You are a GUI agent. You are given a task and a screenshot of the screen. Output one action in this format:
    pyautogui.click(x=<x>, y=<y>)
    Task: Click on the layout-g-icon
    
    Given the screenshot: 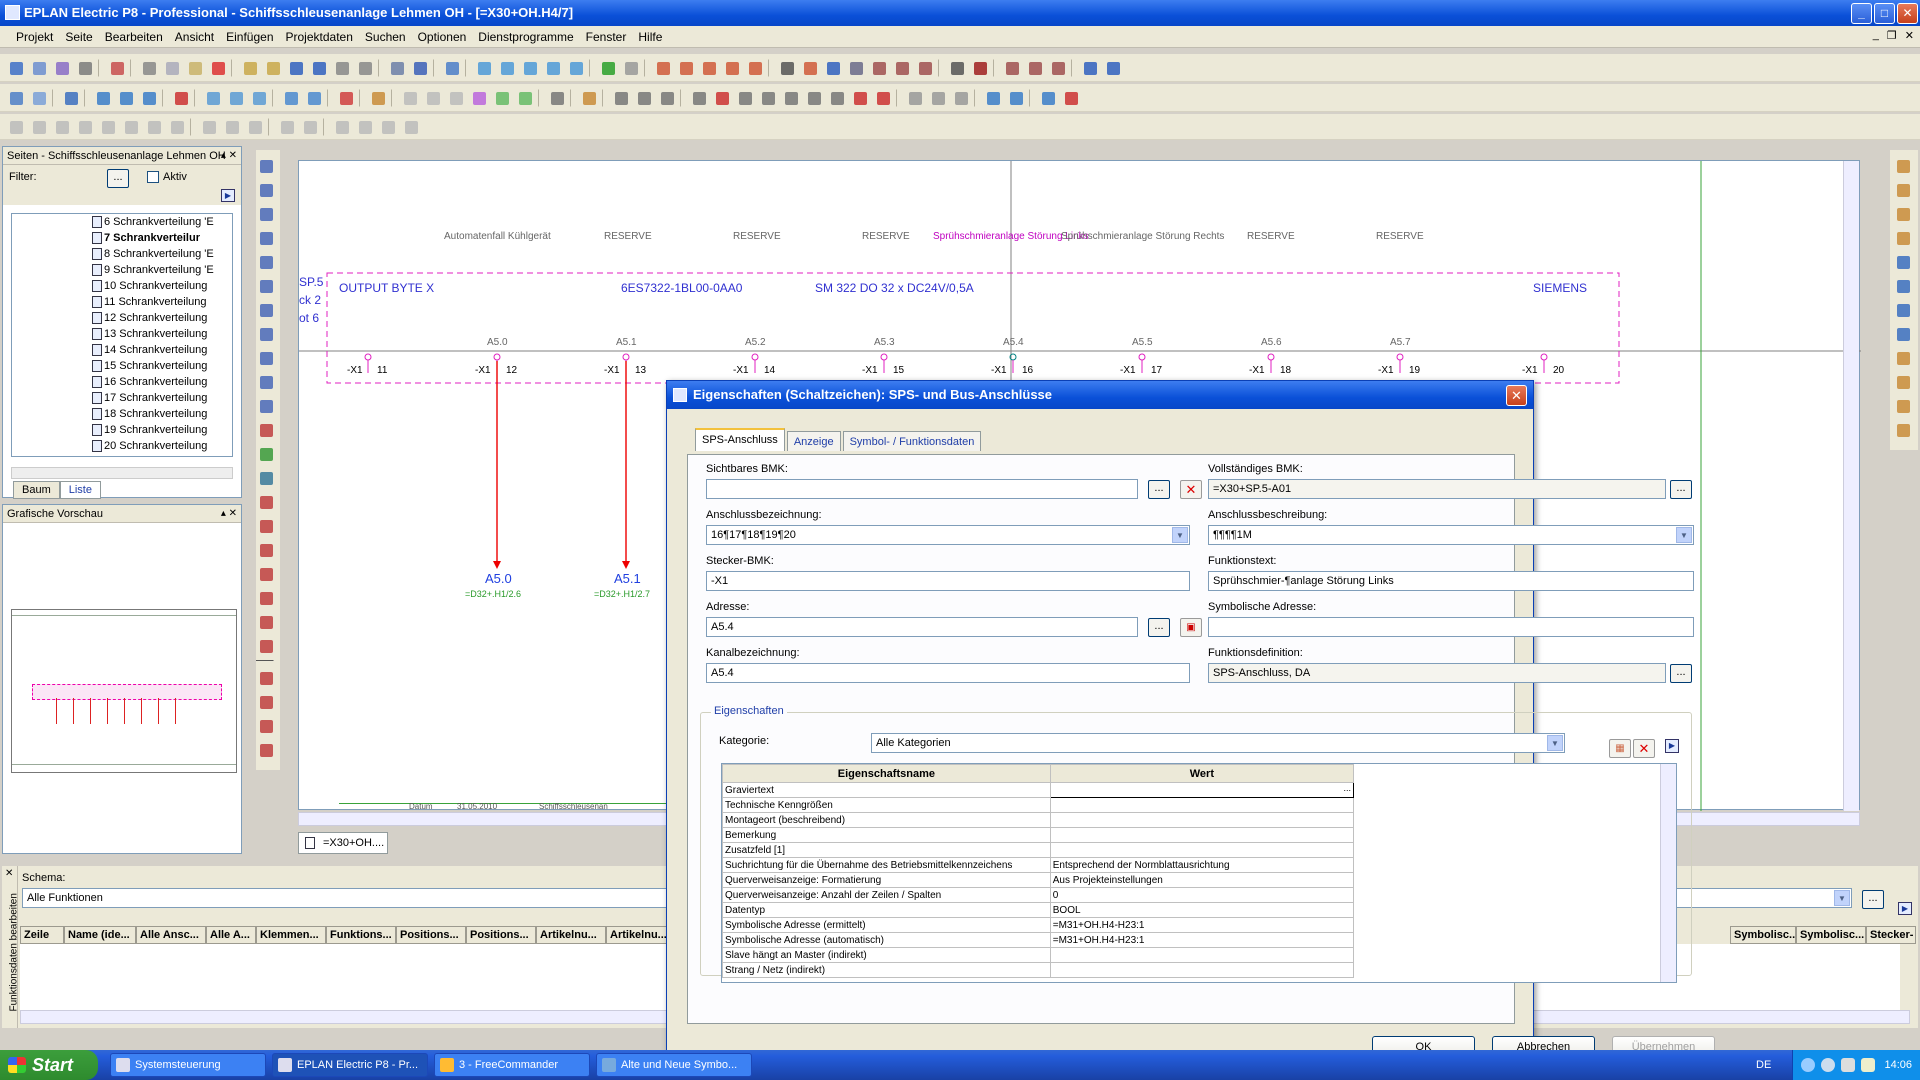 What is the action you would take?
    pyautogui.click(x=768, y=98)
    